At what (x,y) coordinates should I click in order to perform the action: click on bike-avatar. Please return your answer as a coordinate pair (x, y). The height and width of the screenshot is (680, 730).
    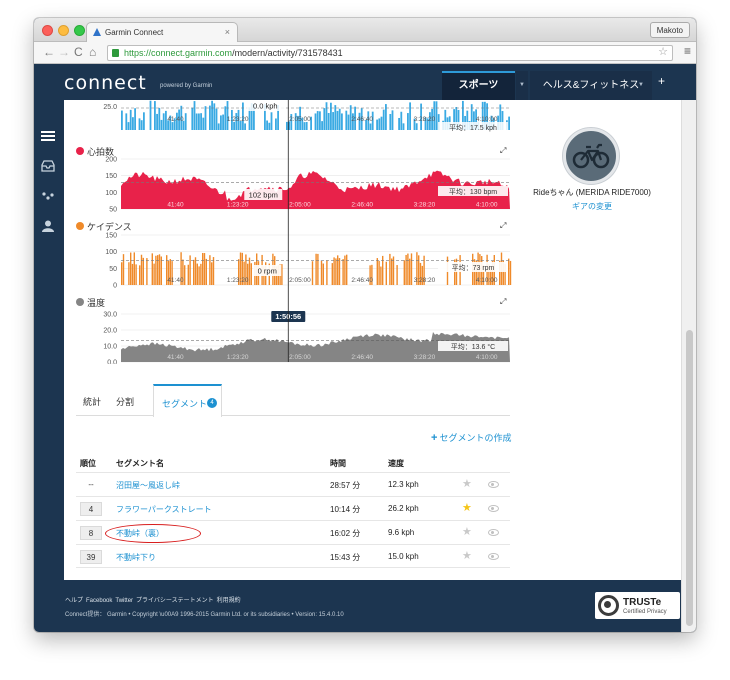
    Looking at the image, I should click on (591, 156).